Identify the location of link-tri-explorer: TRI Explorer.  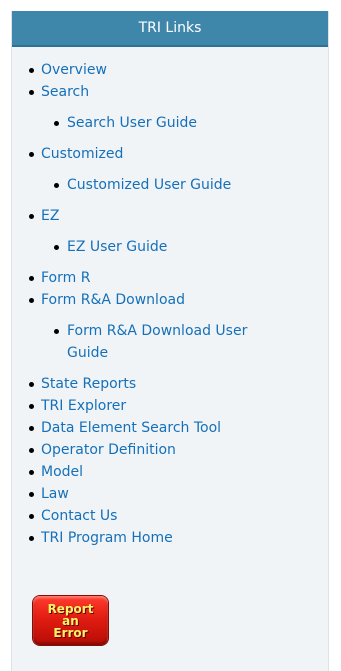
(83, 406).